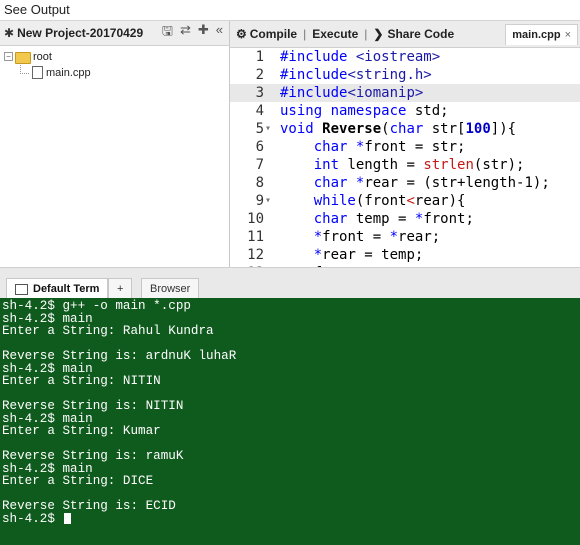 The image size is (580, 545). I want to click on collapse-toggle-icon: −, so click(8, 56).